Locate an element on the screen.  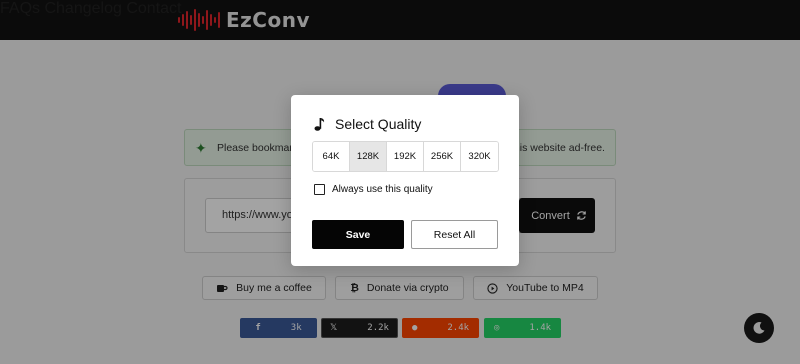
quality-option-256k: 256K is located at coordinates (442, 156).